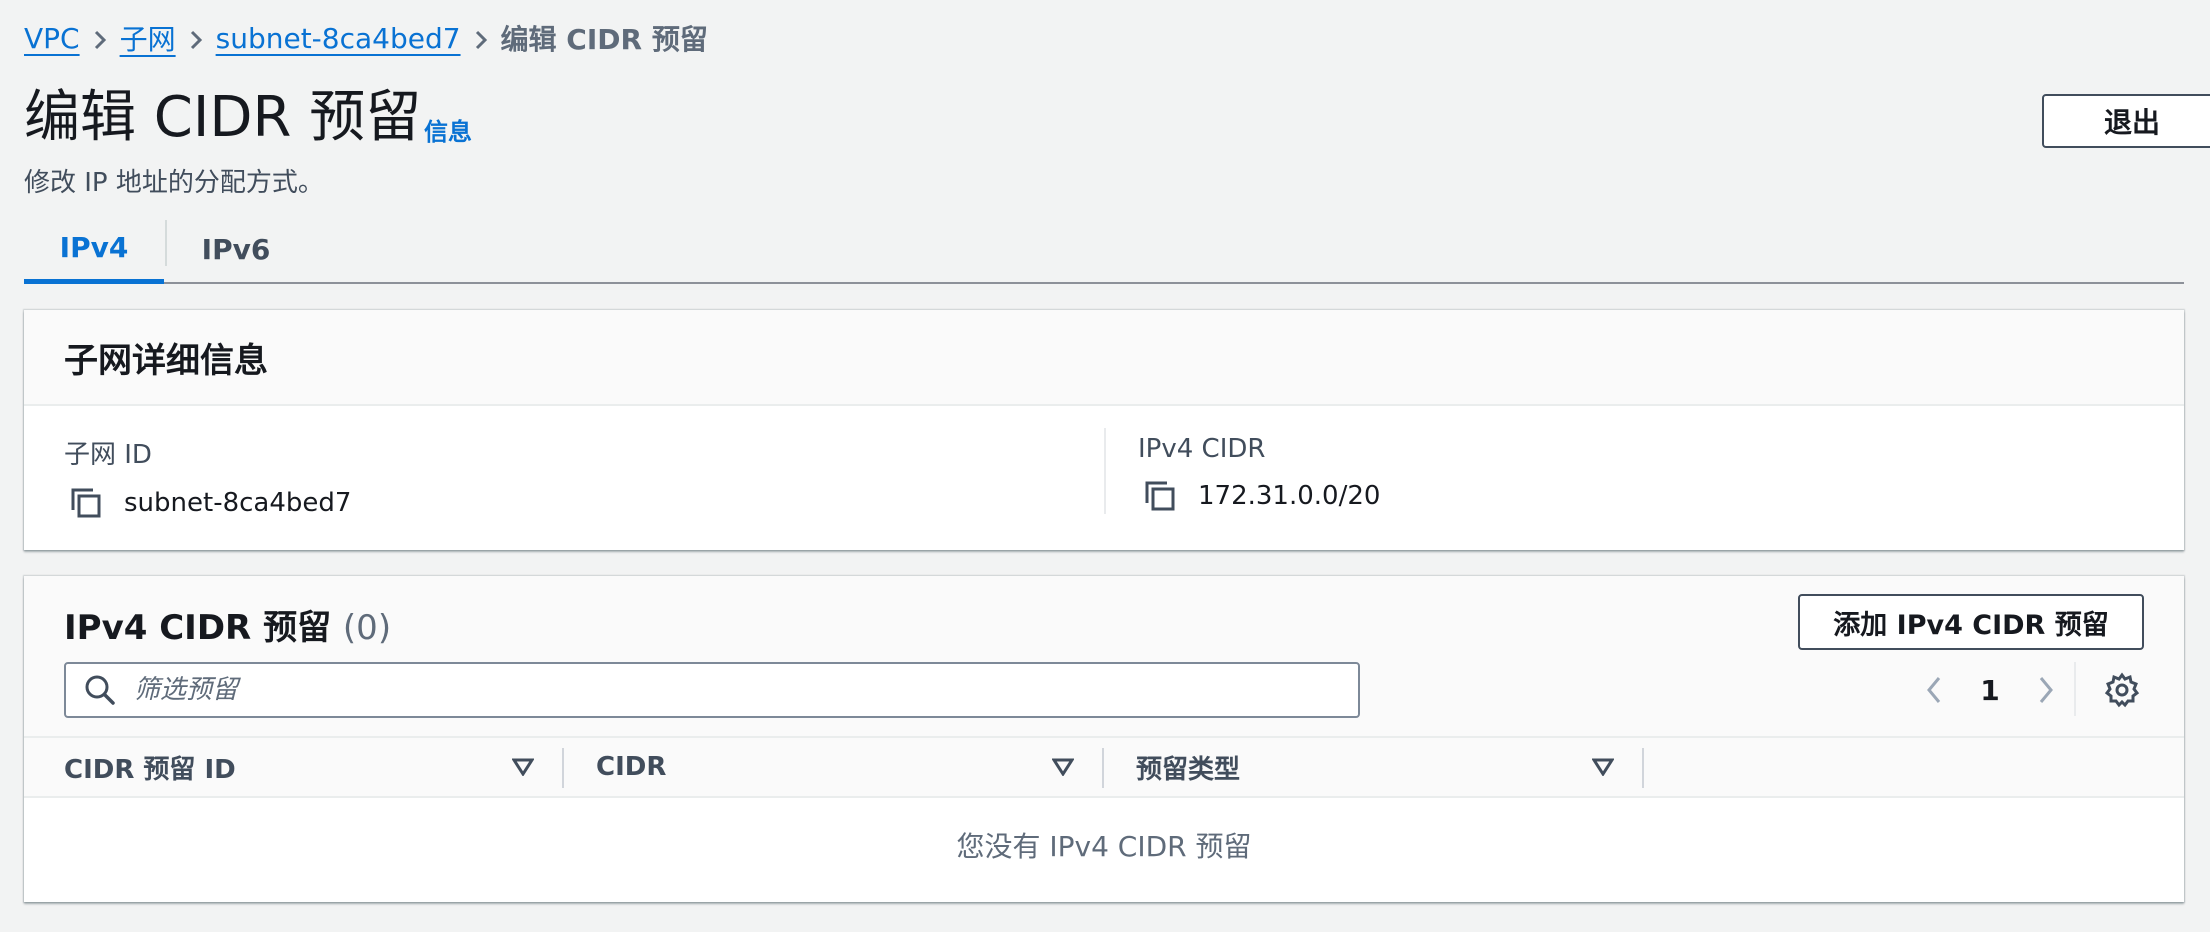 The image size is (2210, 932). Describe the element at coordinates (1188, 767) in the screenshot. I see `column-header-reservation-type: 预留类型` at that location.